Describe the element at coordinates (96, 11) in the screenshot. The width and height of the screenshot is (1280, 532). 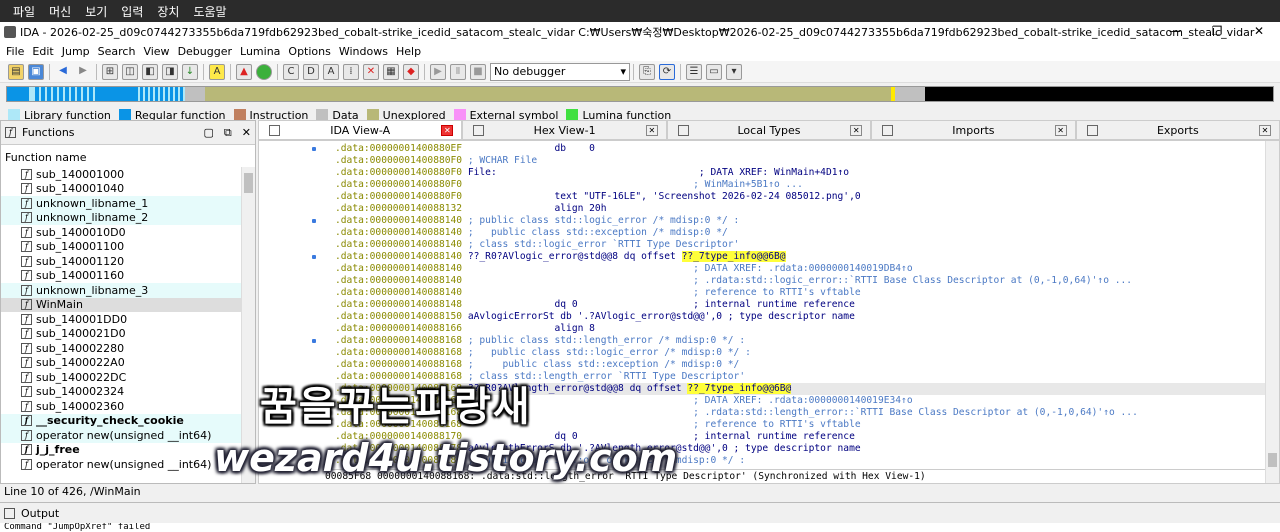
I see `host-menu-item: 보기` at that location.